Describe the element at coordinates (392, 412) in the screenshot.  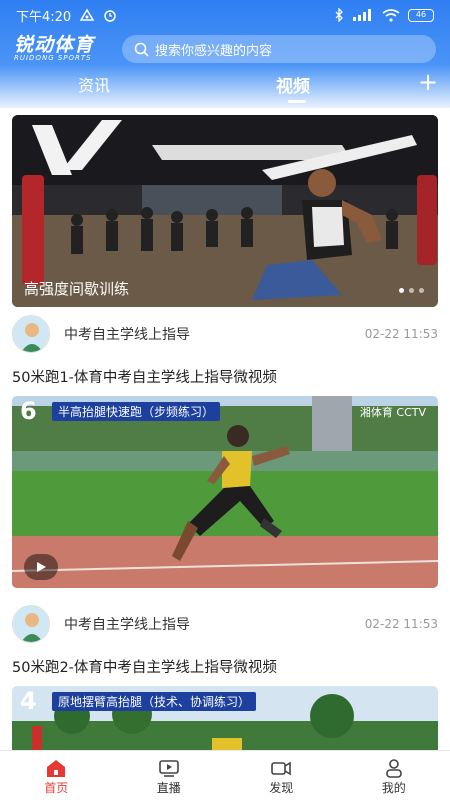
I see `channel-watermark: 湘体育 CCTV` at that location.